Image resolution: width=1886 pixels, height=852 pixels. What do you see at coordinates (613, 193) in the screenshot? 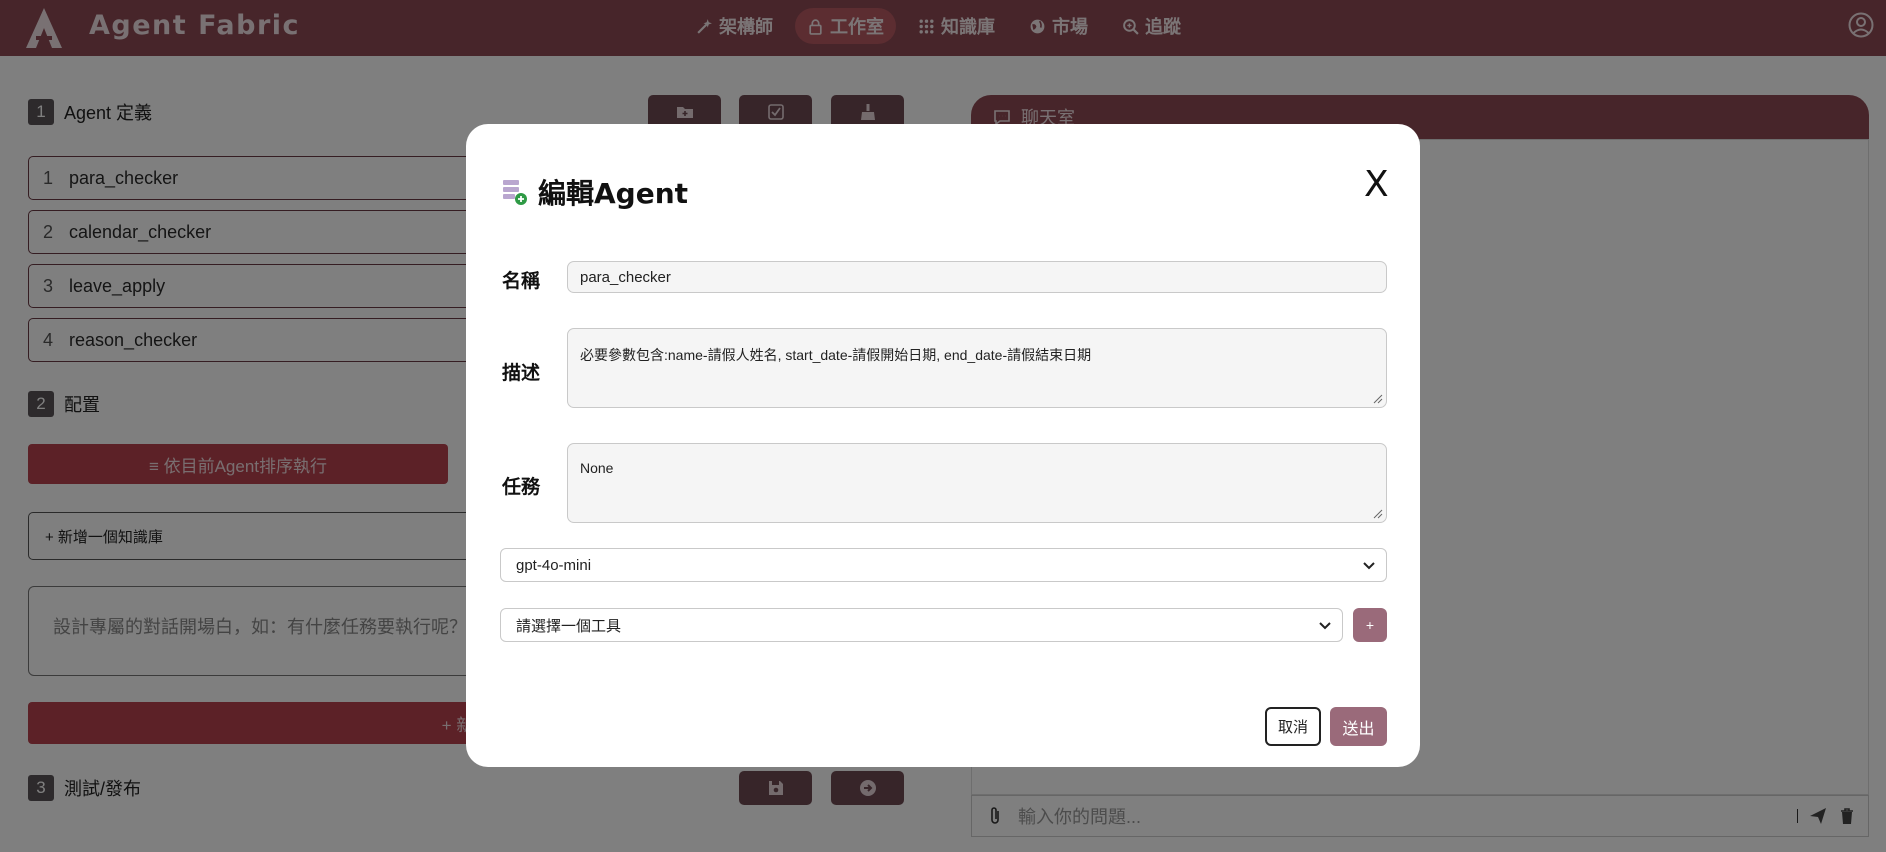
I see `modal-title-text: 編輯Agent` at bounding box center [613, 193].